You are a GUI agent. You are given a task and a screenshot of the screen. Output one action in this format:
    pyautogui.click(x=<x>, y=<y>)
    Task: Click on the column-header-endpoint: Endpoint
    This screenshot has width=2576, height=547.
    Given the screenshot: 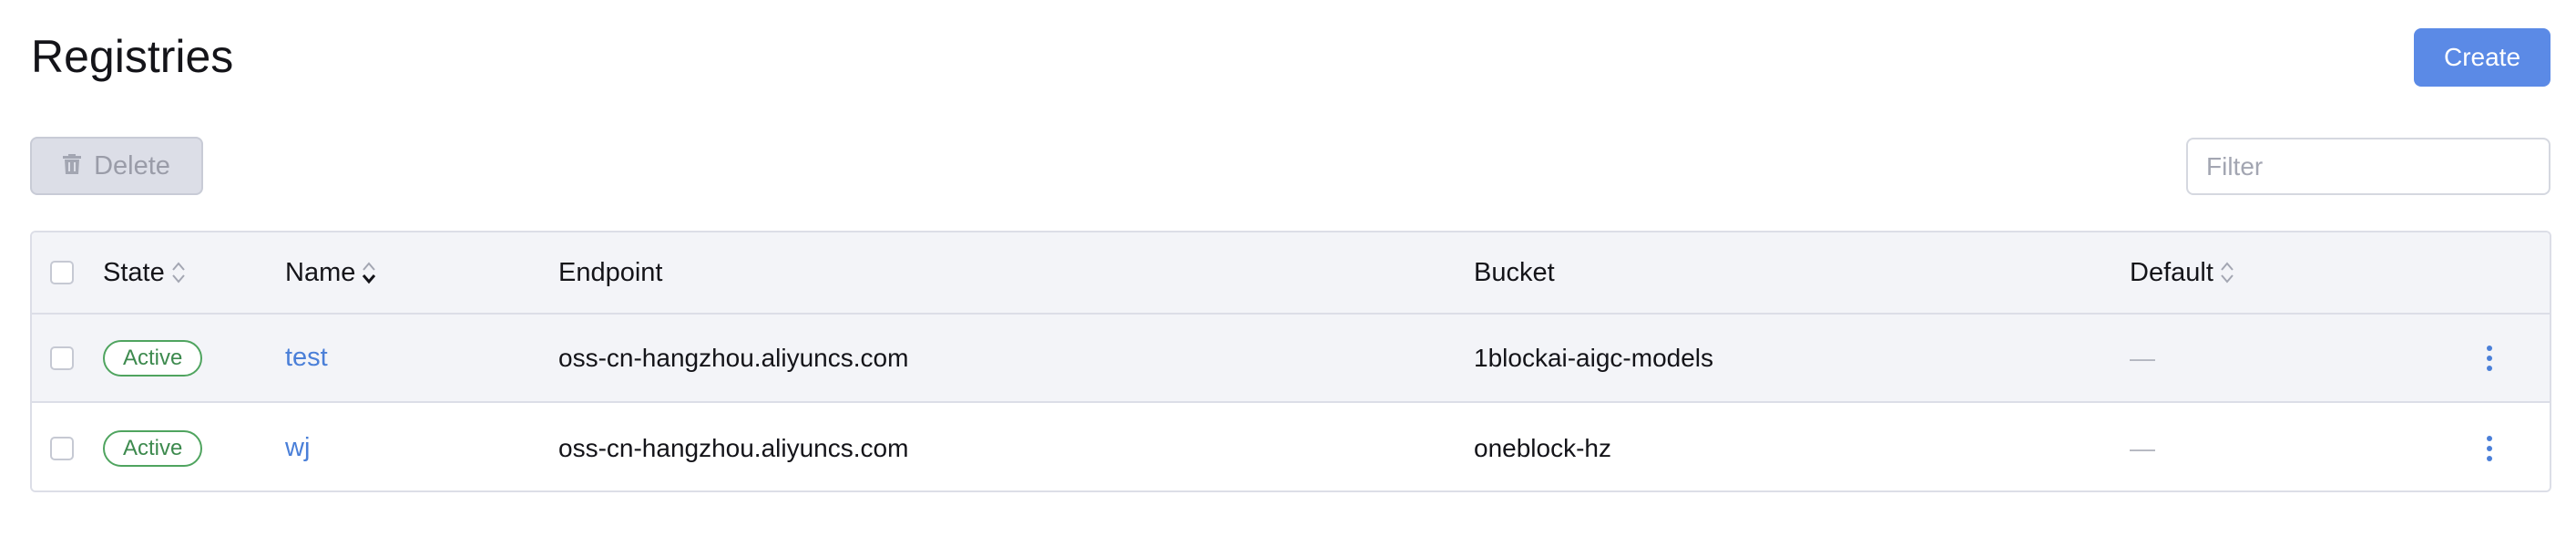 What is the action you would take?
    pyautogui.click(x=610, y=272)
    